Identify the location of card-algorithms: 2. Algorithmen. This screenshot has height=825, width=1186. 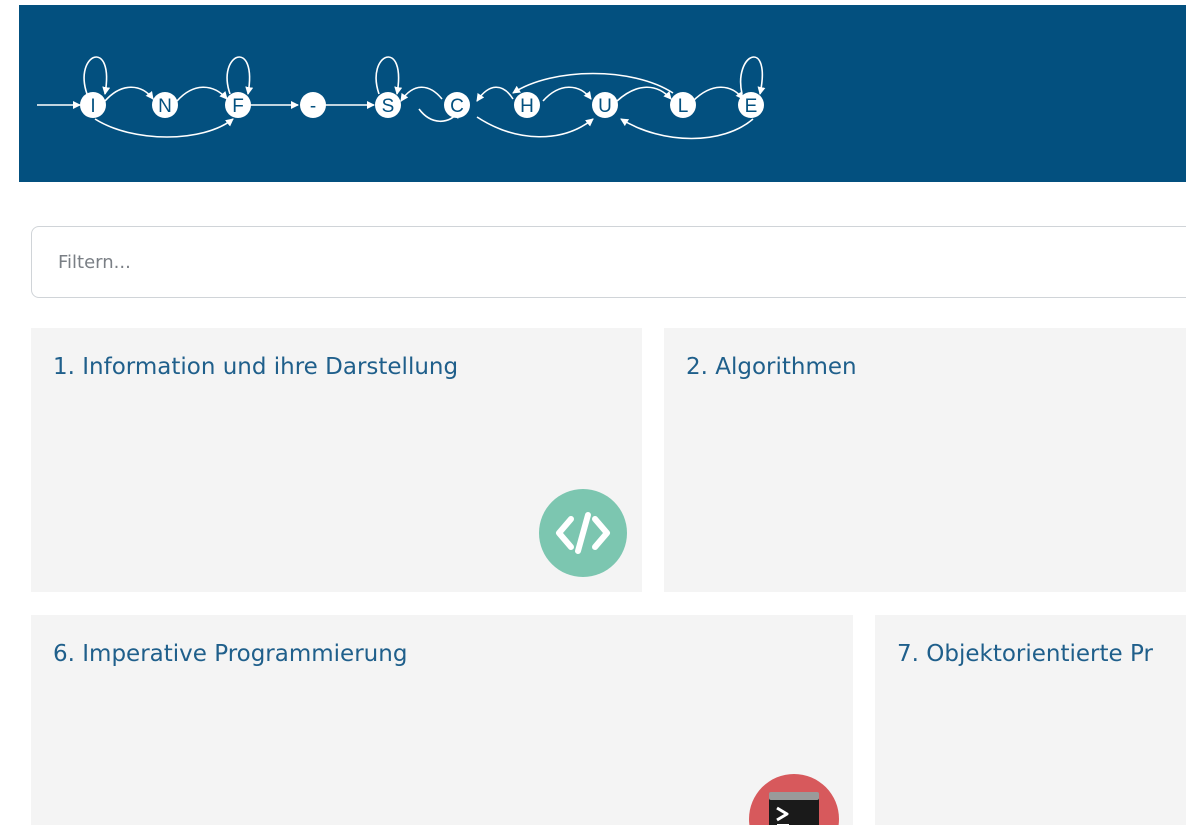
(925, 460).